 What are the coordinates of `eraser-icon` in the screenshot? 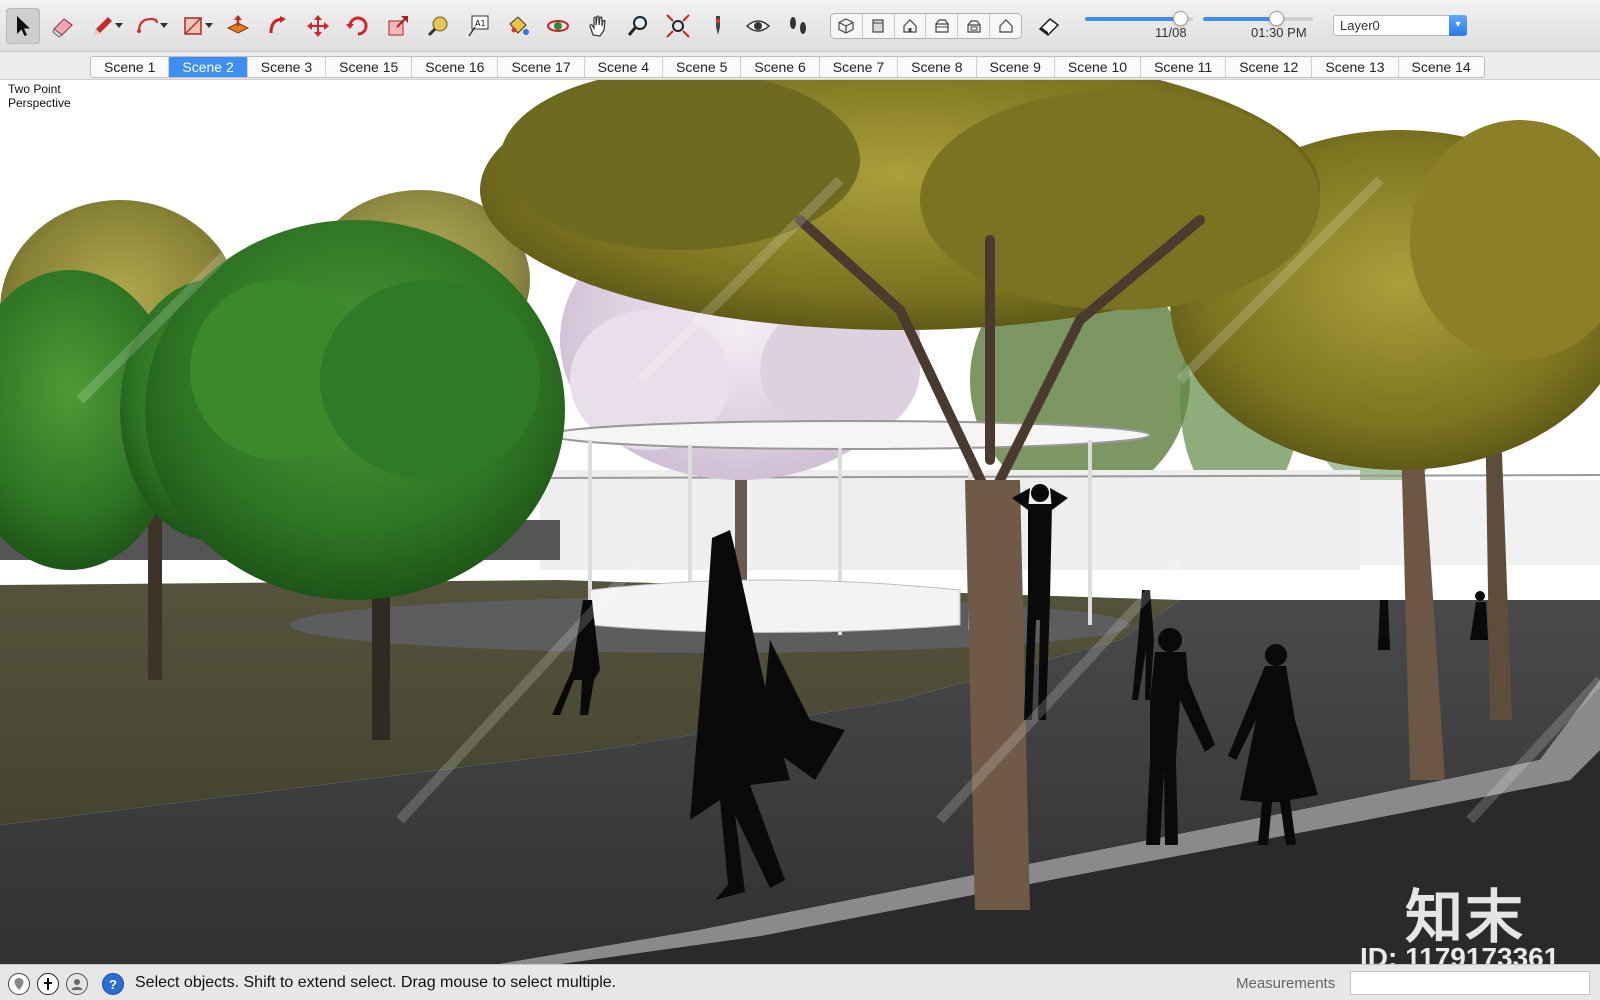 It's located at (62, 28).